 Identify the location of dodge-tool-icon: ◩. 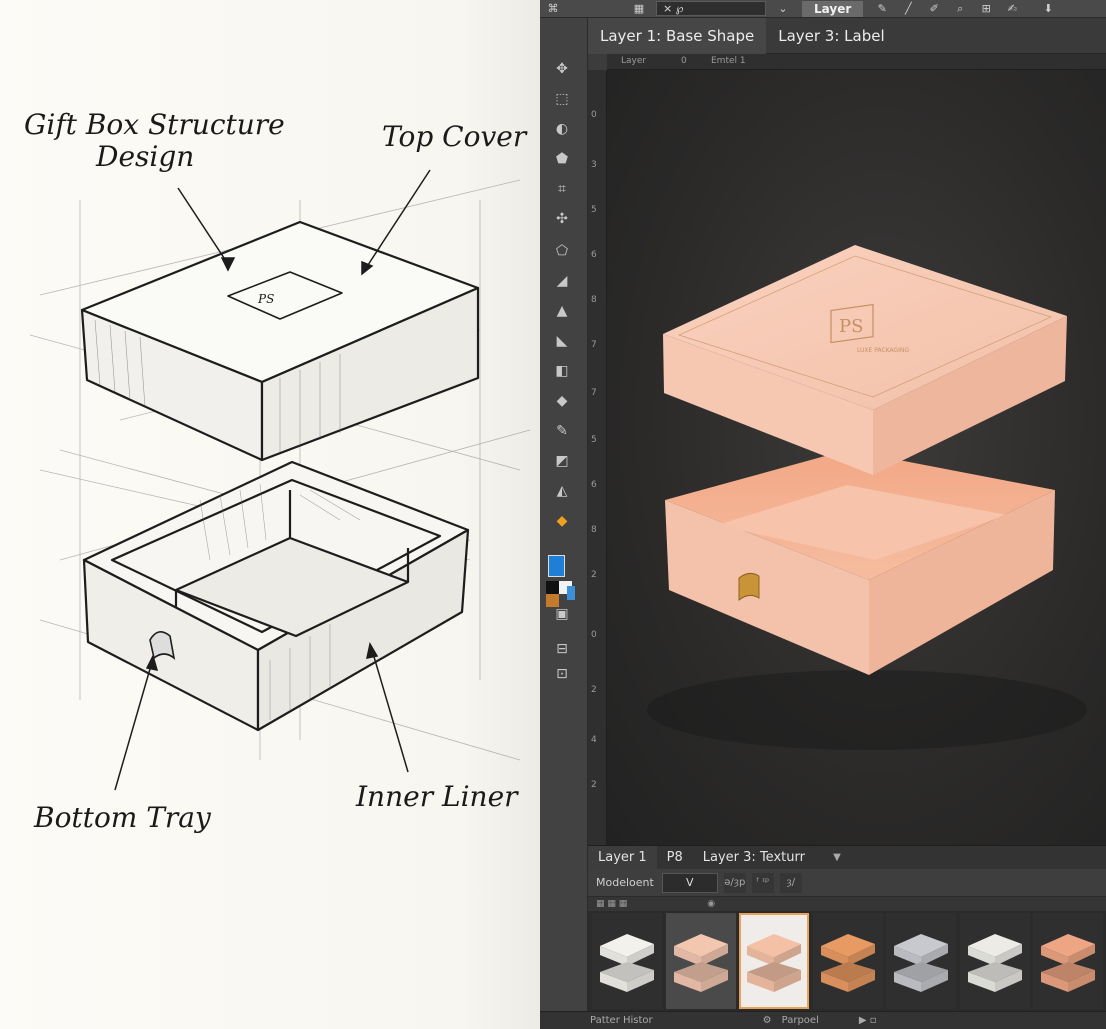
(562, 461).